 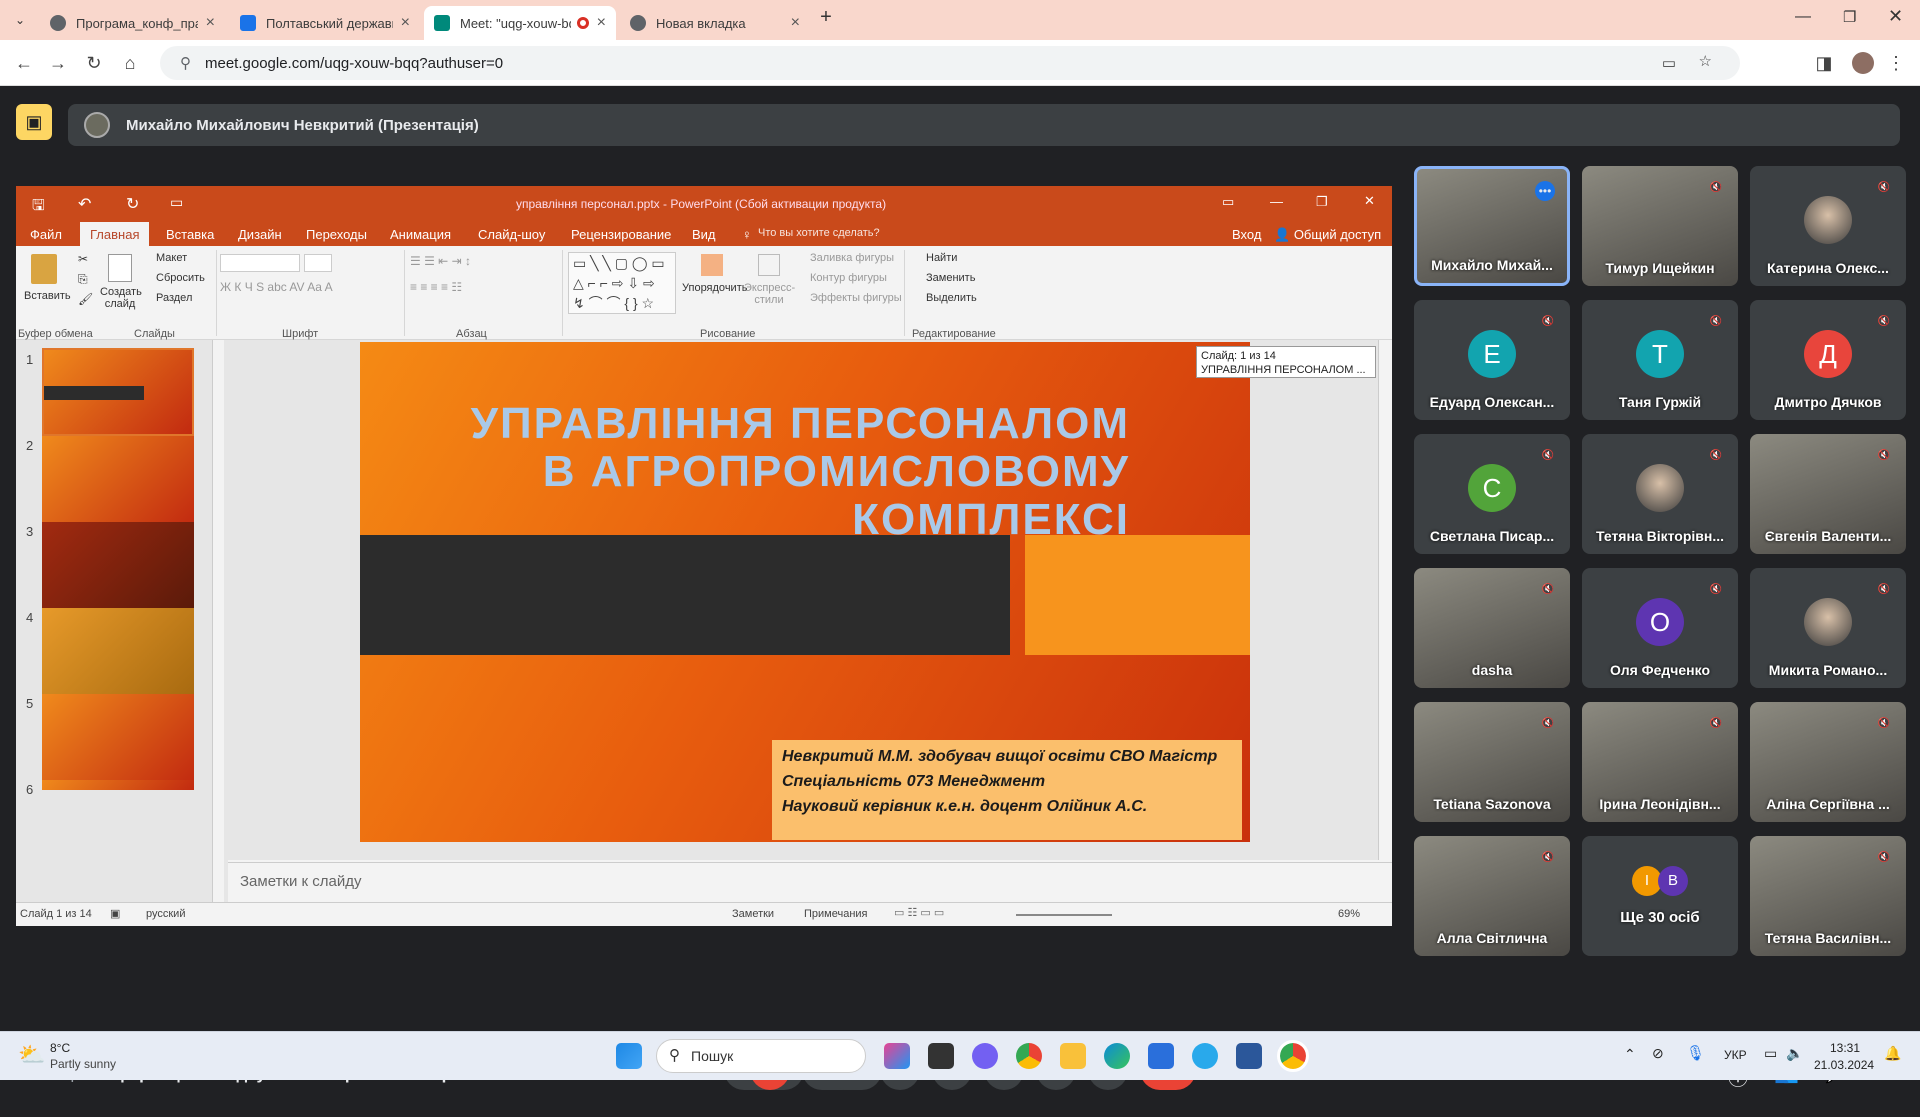 I want to click on browser-tab-new: Новая вкладка ×, so click(x=715, y=23).